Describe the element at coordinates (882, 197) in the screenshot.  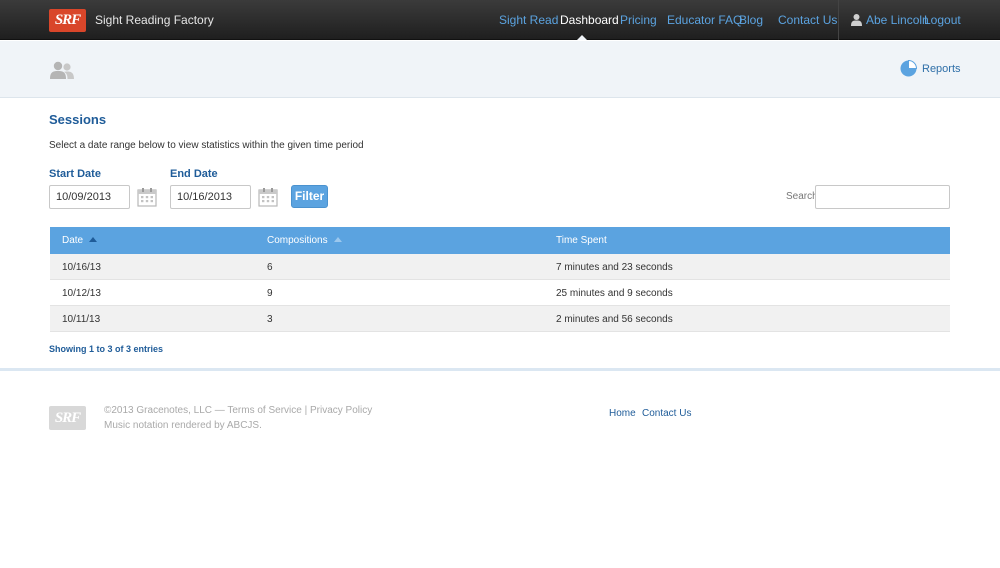
I see `search-input` at that location.